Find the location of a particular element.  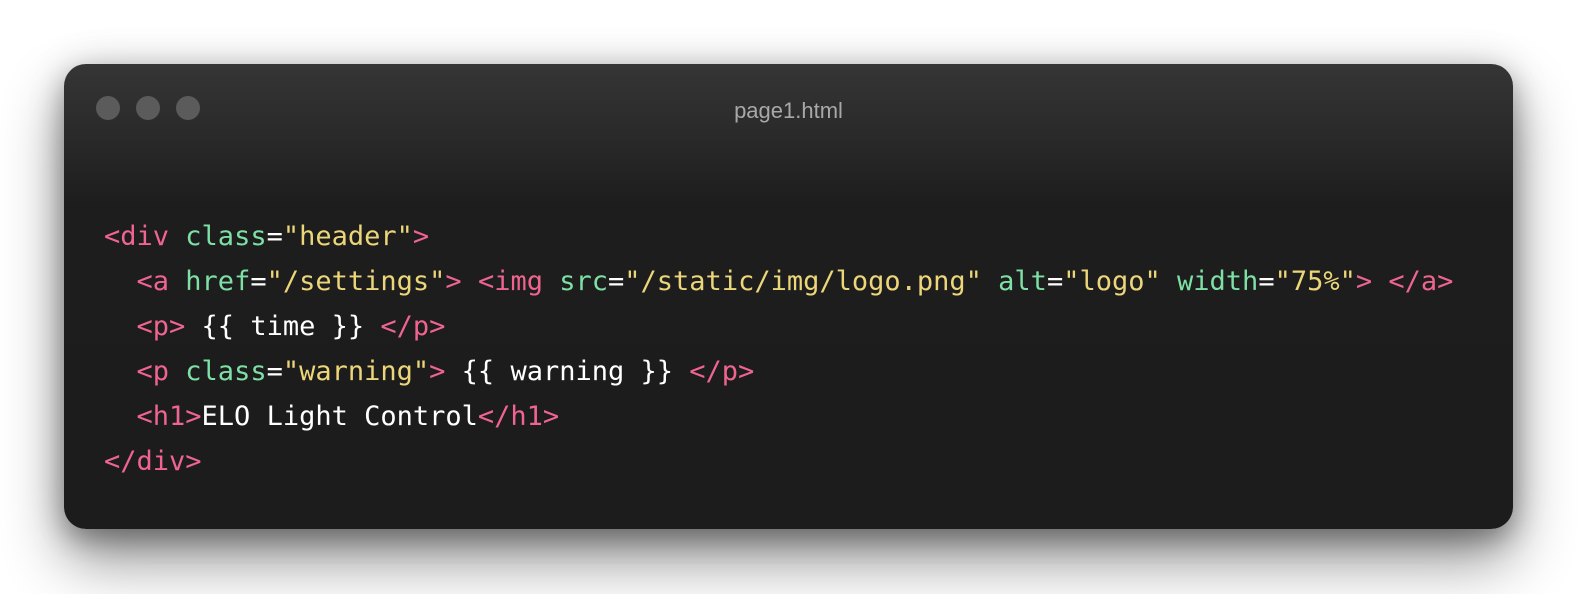

code-attribute-token: src is located at coordinates (584, 281).